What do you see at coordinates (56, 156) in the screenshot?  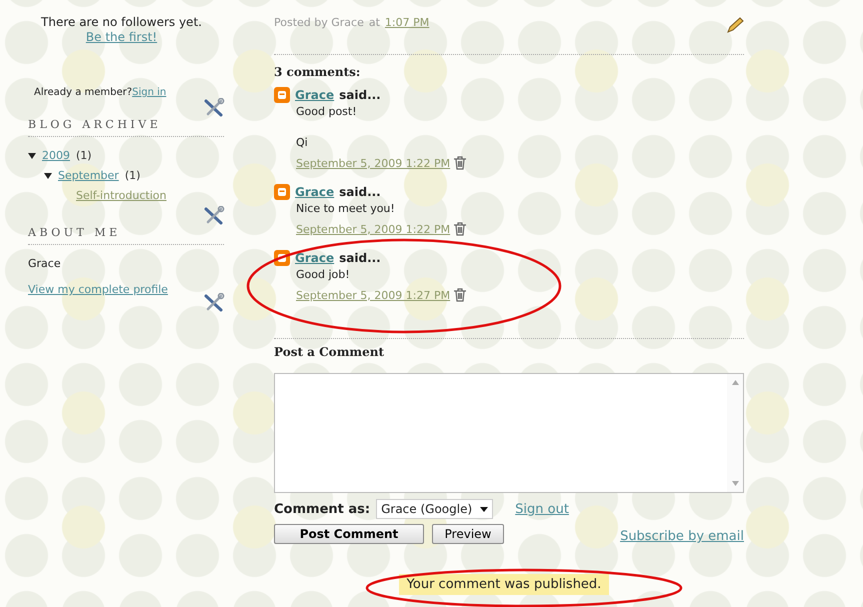 I see `archive-link: 2009` at bounding box center [56, 156].